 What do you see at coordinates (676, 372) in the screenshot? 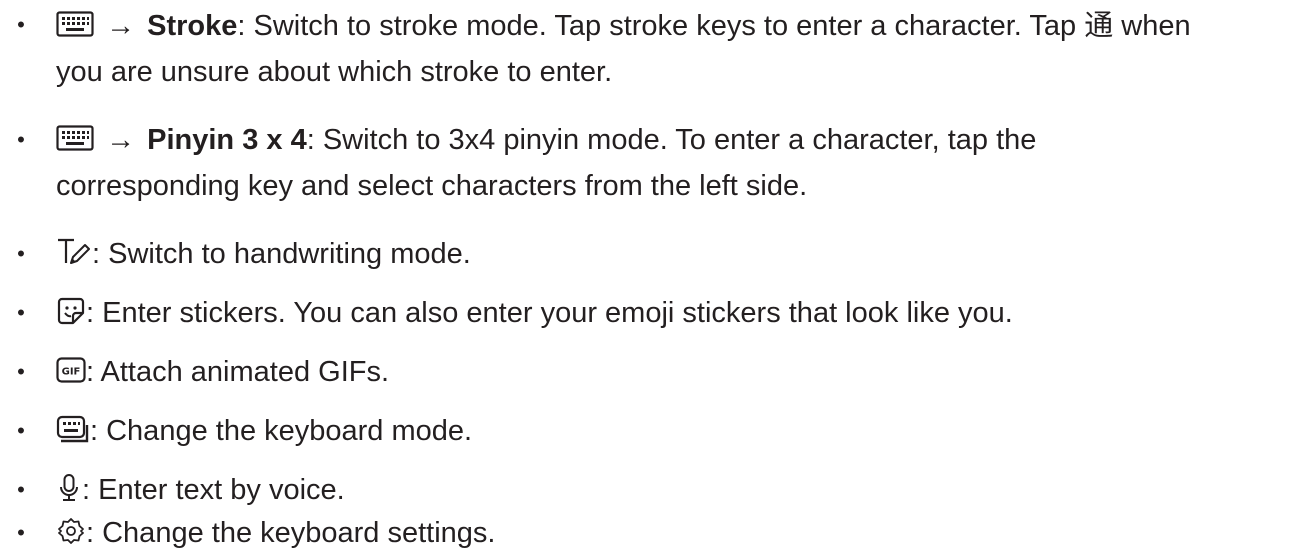
I see `list-item-content: GIF : Attach animated GIFs.` at bounding box center [676, 372].